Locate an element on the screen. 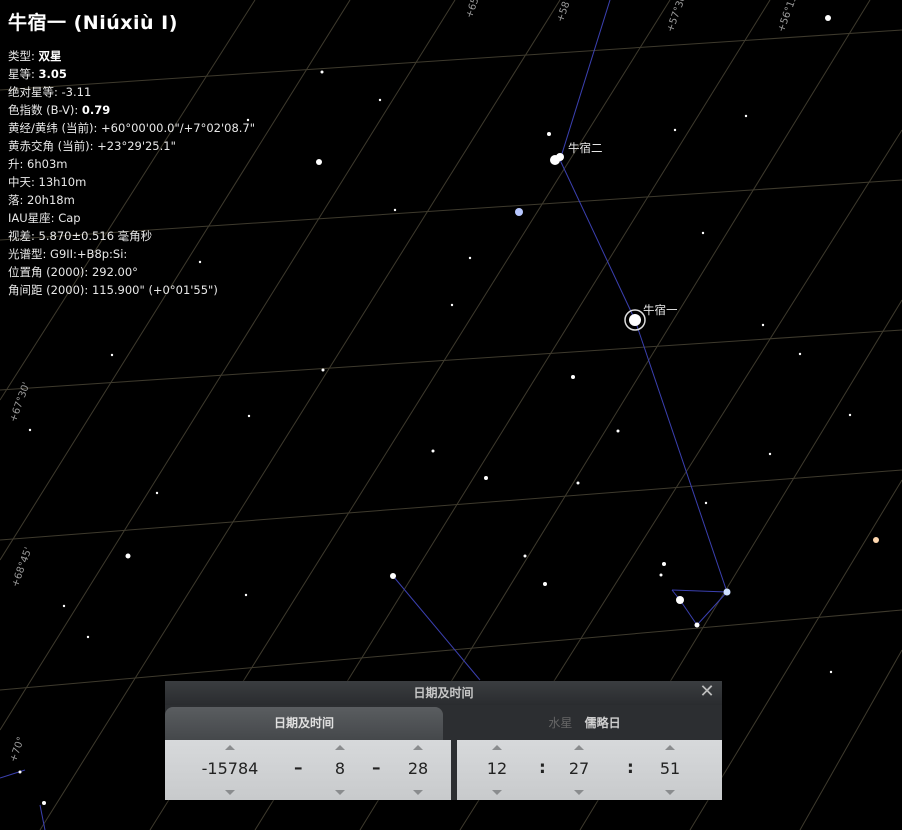 Image resolution: width=902 pixels, height=830 pixels. year-spinbox: -15784 is located at coordinates (230, 770).